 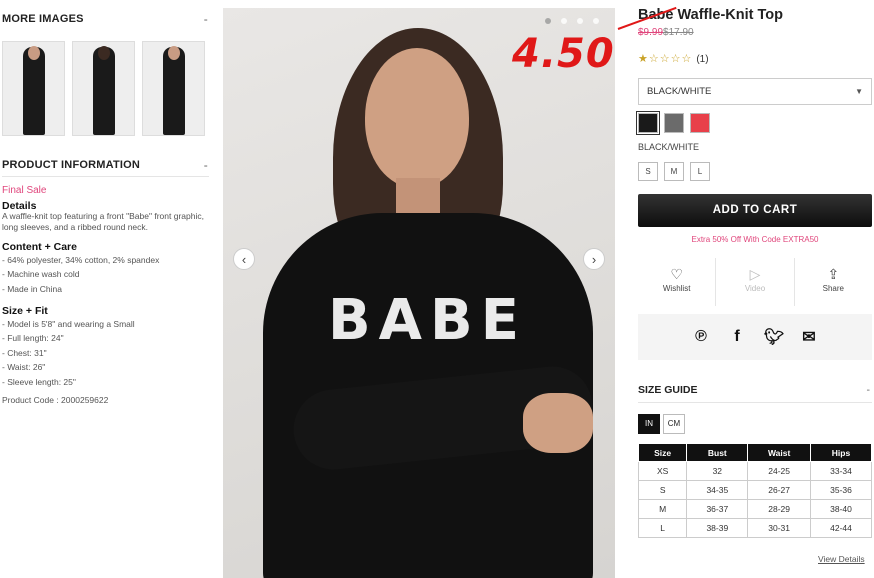 I want to click on original-price: $17.90, so click(x=678, y=32).